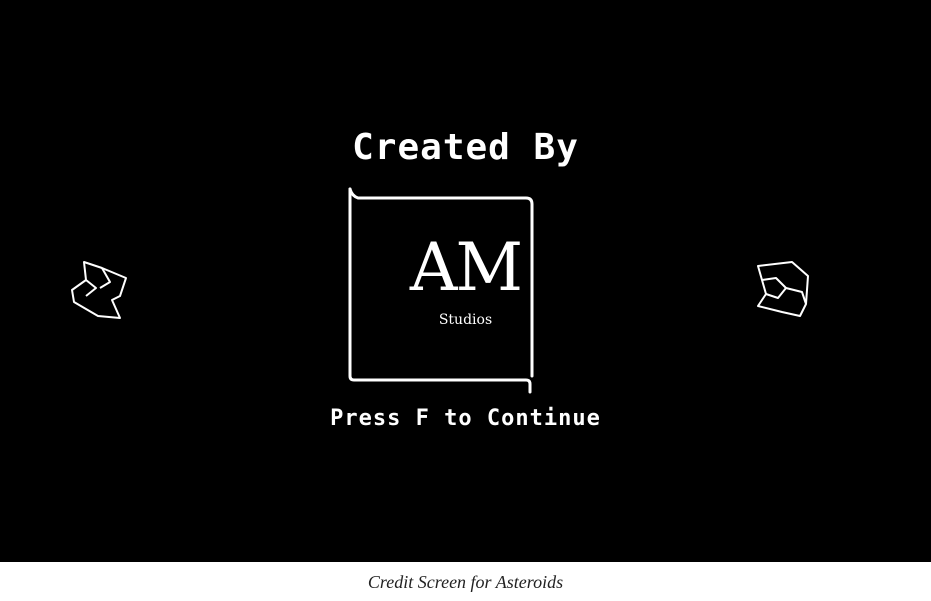 This screenshot has height=601, width=931. I want to click on continue-prompt: Press F to Continue, so click(465, 418).